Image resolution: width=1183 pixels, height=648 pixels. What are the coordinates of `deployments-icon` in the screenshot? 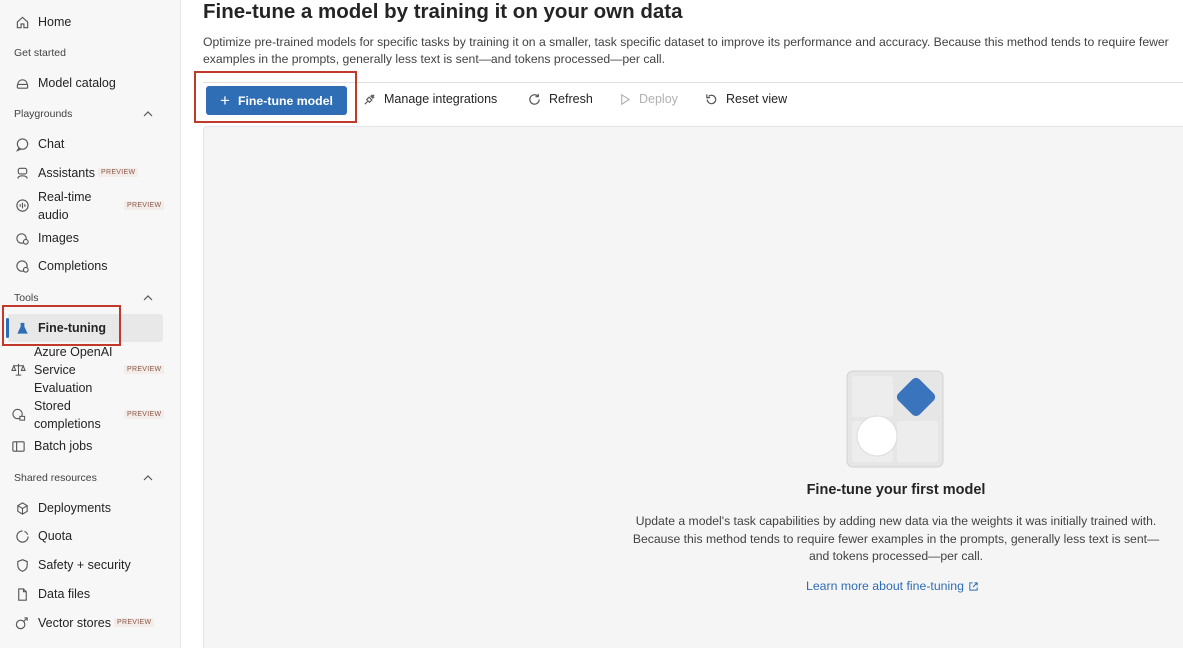 It's located at (22, 508).